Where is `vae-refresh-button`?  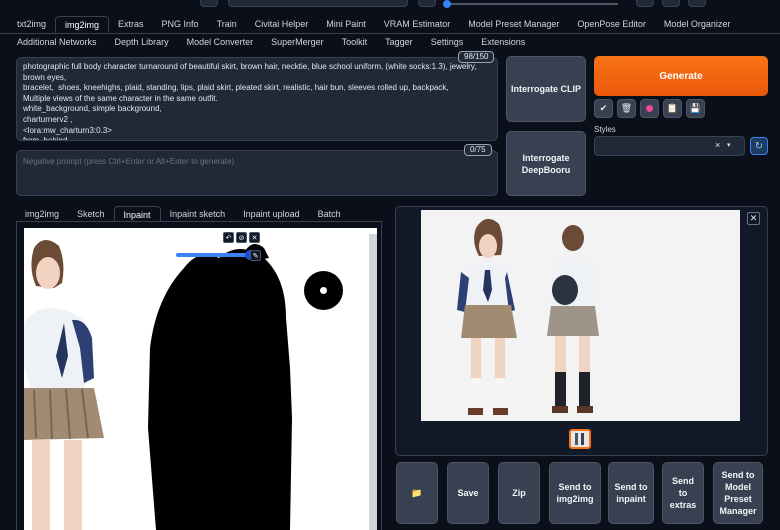
vae-refresh-button is located at coordinates (427, 3).